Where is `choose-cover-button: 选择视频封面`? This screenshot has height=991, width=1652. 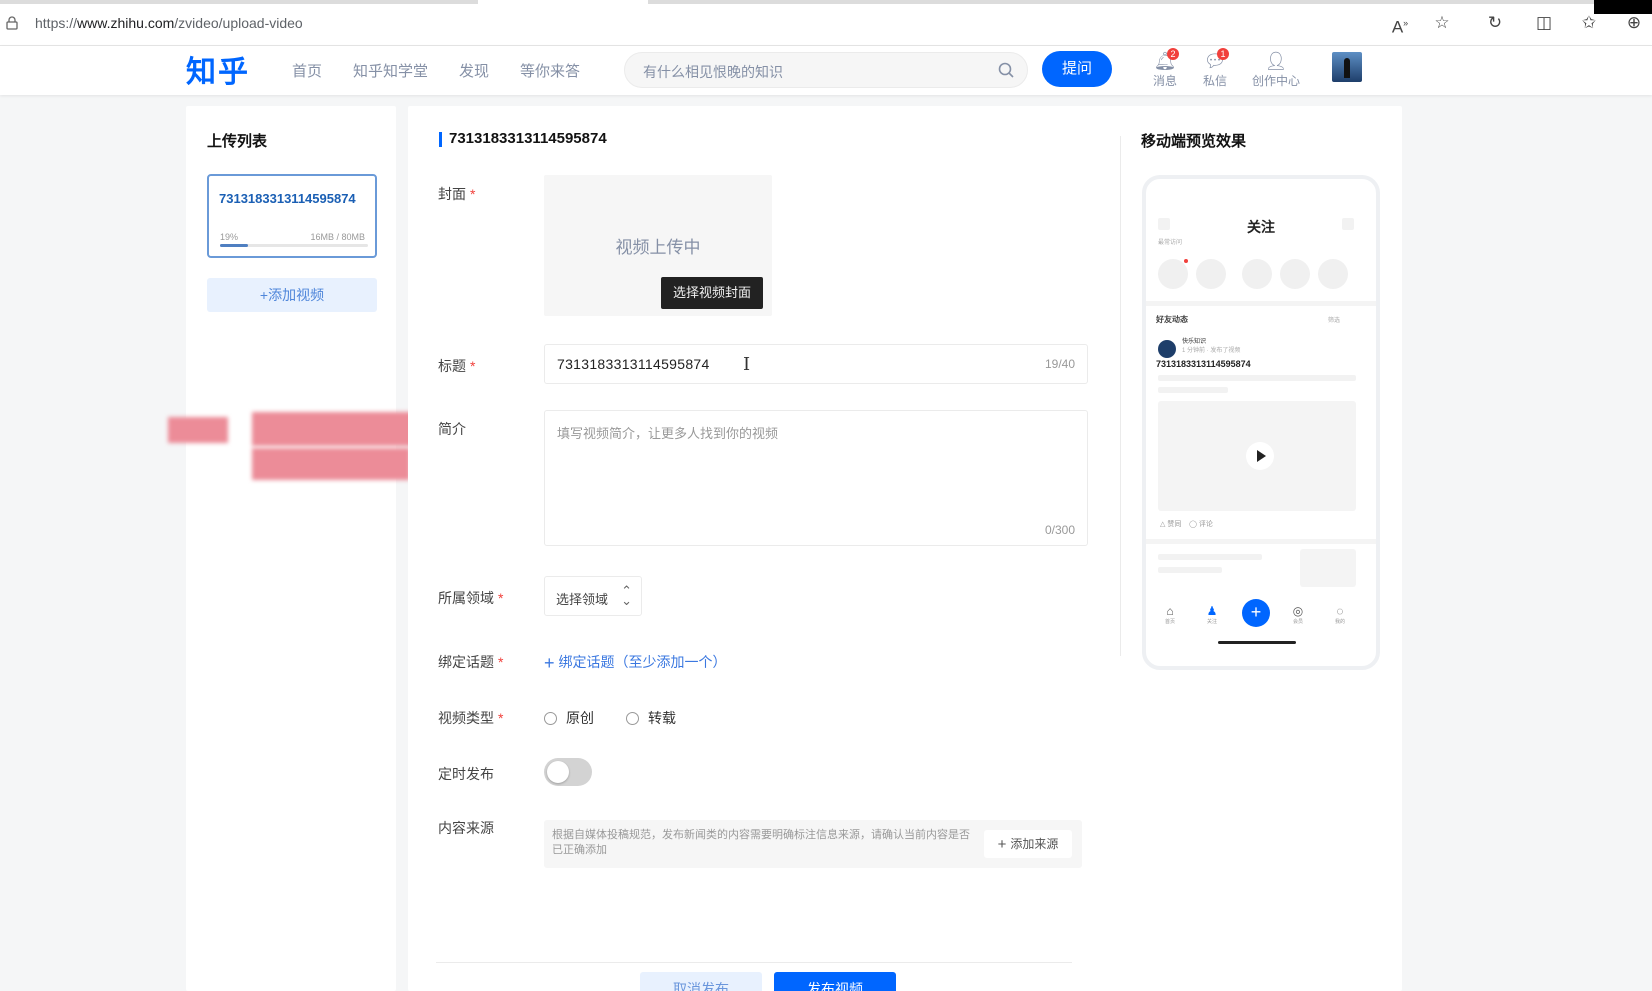
choose-cover-button: 选择视频封面 is located at coordinates (712, 293).